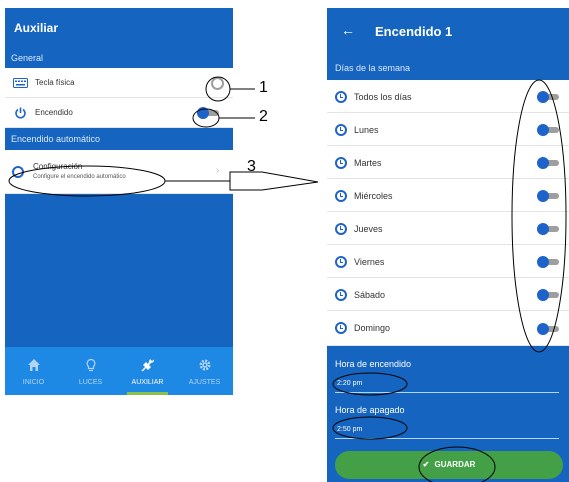  What do you see at coordinates (119, 113) in the screenshot?
I see `row-encendido: Encendido` at bounding box center [119, 113].